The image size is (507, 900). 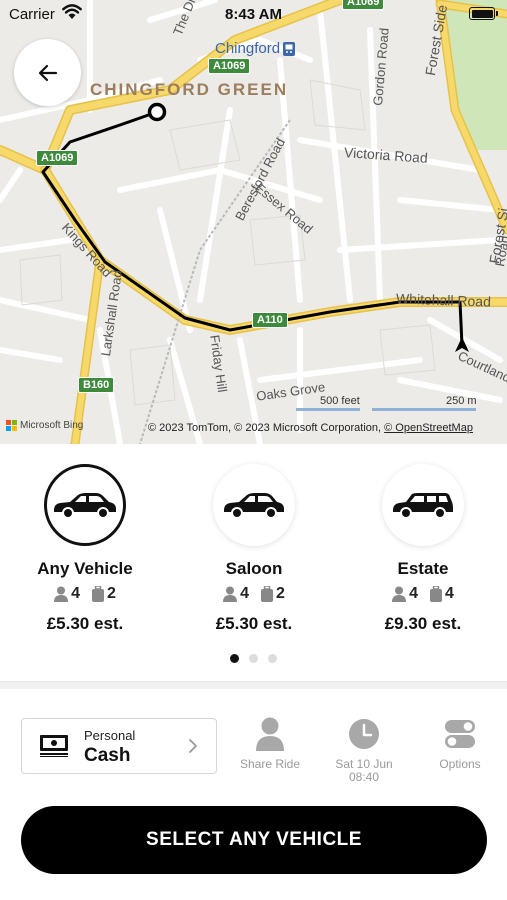 What do you see at coordinates (189, 89) in the screenshot?
I see `area-label: CHINGFORD GREEN` at bounding box center [189, 89].